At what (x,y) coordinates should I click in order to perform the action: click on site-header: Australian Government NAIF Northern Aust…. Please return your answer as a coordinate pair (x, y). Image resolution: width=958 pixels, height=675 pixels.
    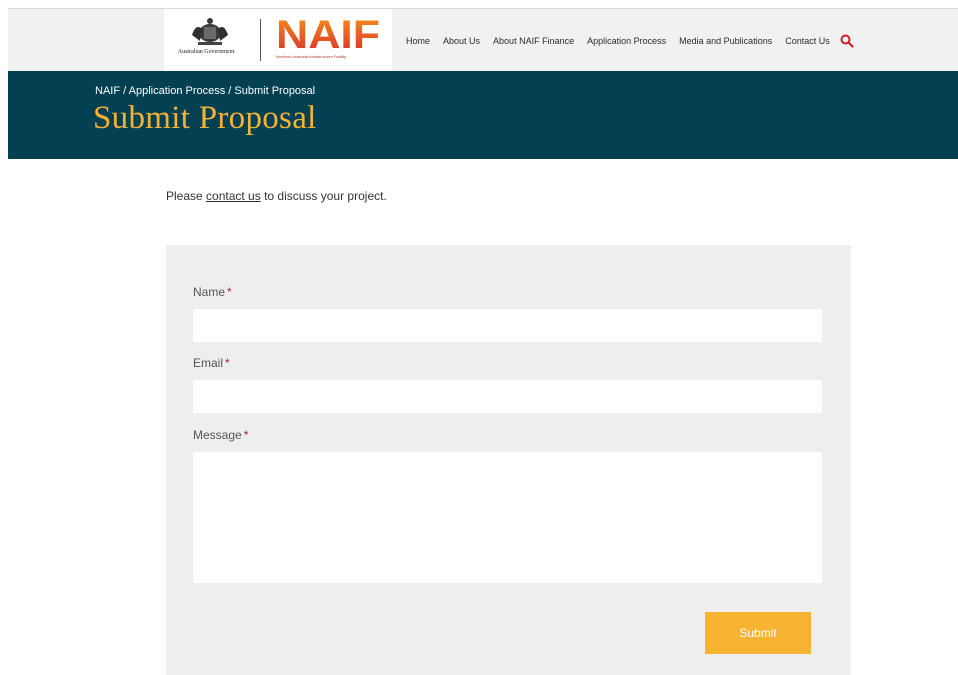
    Looking at the image, I should click on (483, 40).